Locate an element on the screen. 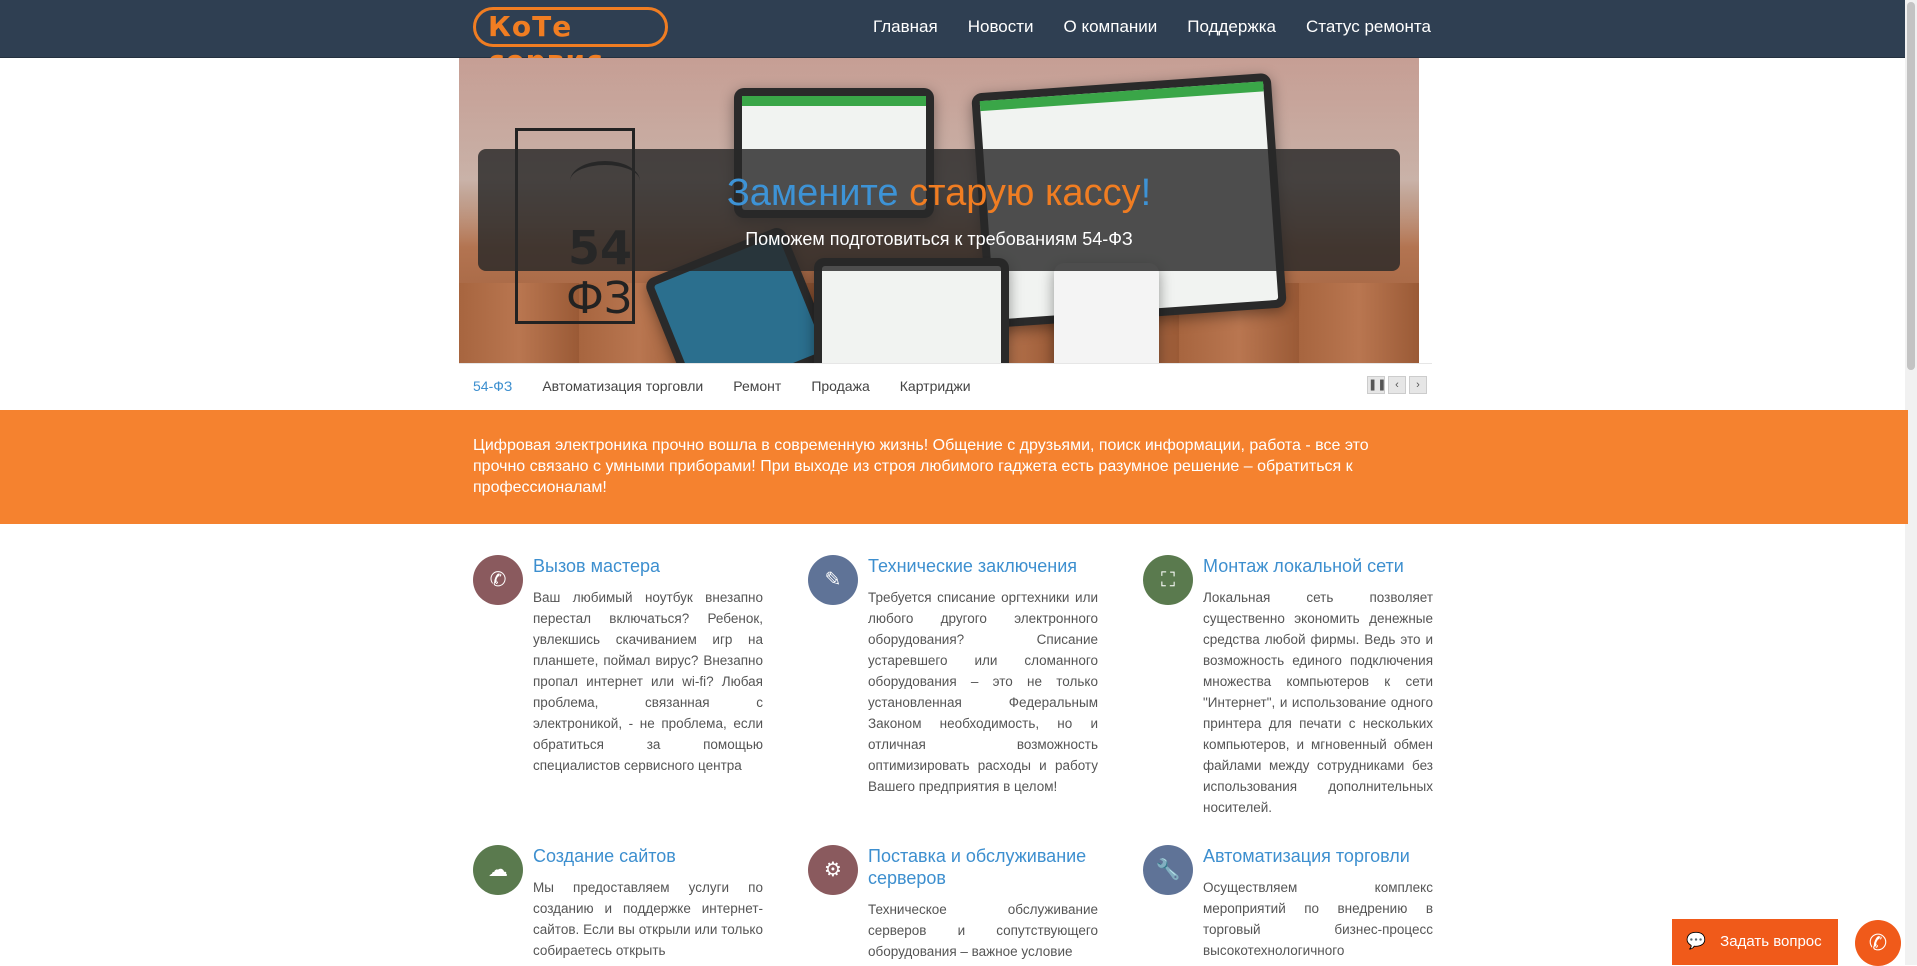  pos-terminal-middle is located at coordinates (911, 310).